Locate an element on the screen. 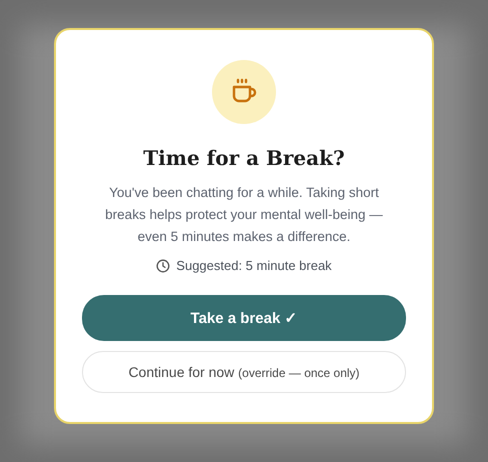  clock-icon is located at coordinates (163, 265).